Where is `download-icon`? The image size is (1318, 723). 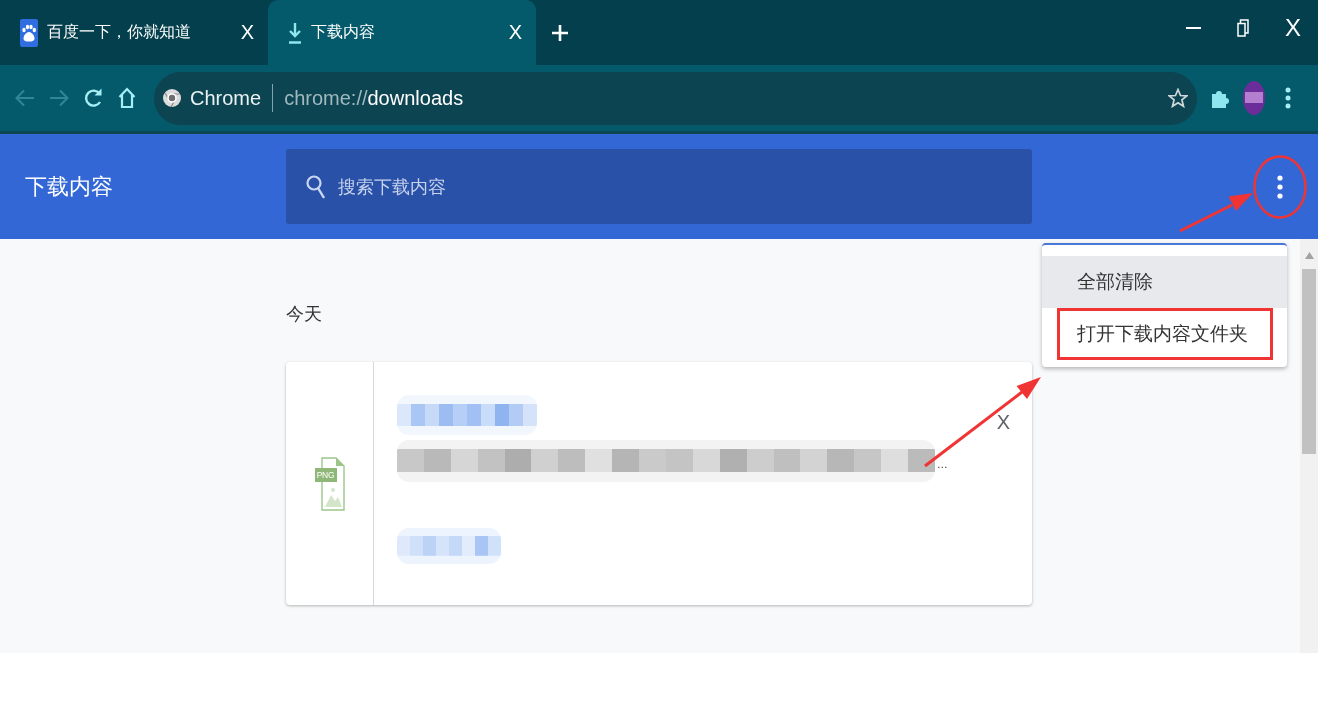 download-icon is located at coordinates (295, 32).